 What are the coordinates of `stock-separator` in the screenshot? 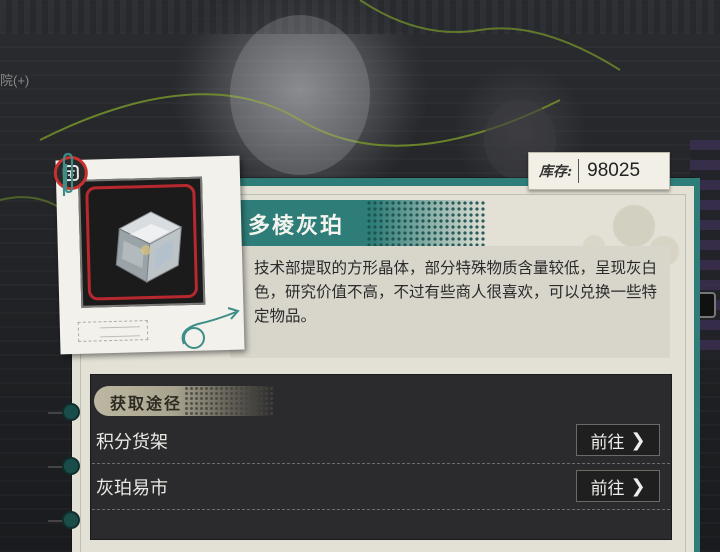 It's located at (579, 171).